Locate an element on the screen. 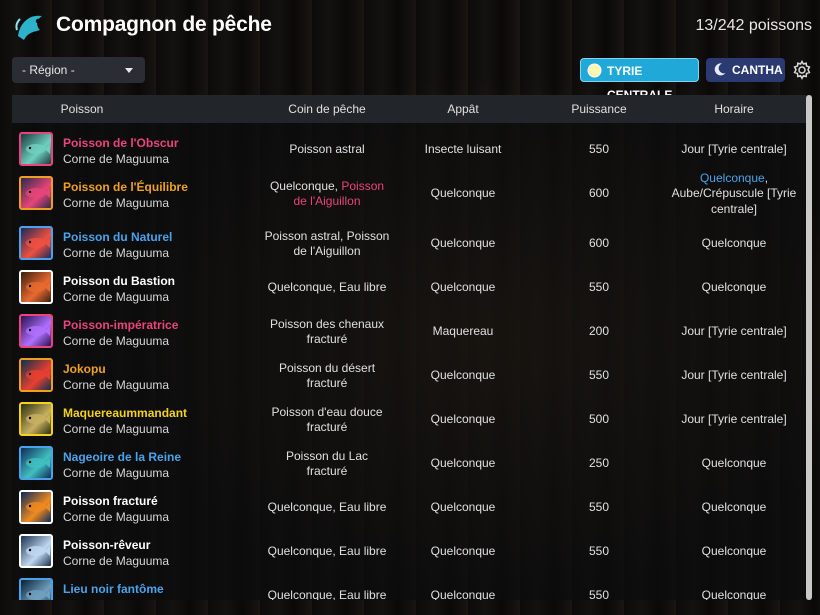 The width and height of the screenshot is (820, 615). time-text: Jour [Tyrie centrale] is located at coordinates (734, 331).